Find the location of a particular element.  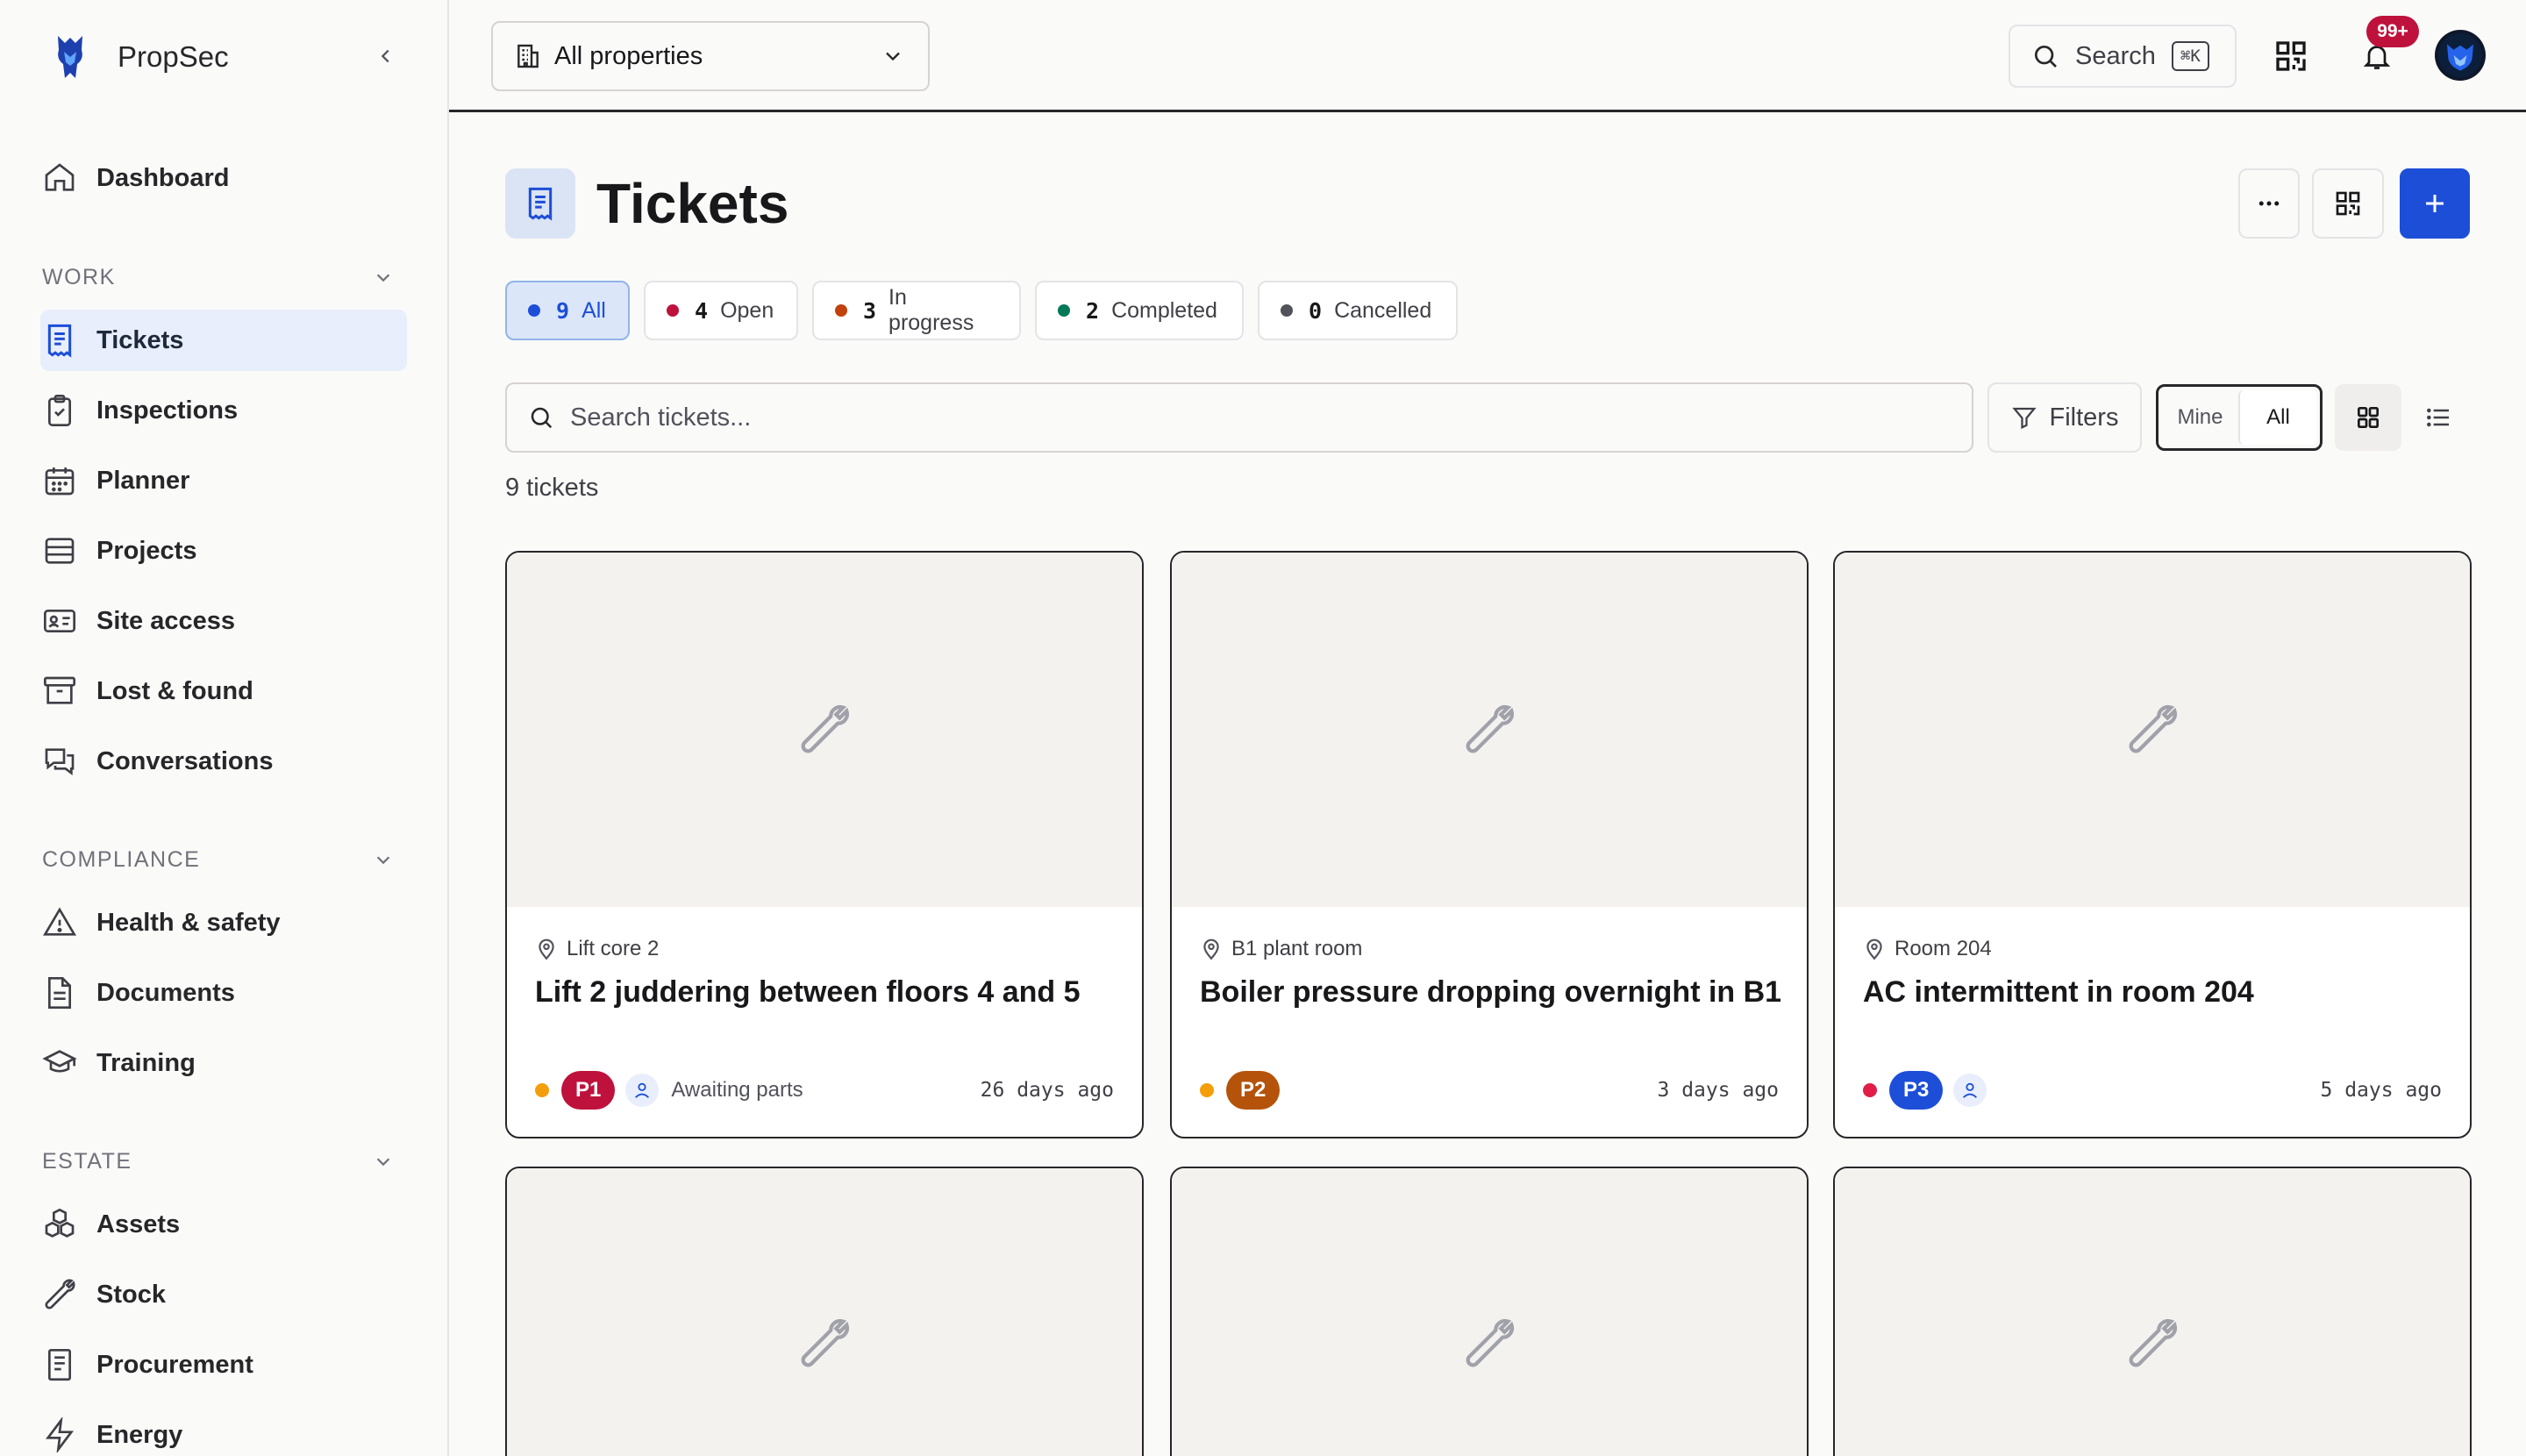

sidebar-item-label: Documents is located at coordinates (165, 992).